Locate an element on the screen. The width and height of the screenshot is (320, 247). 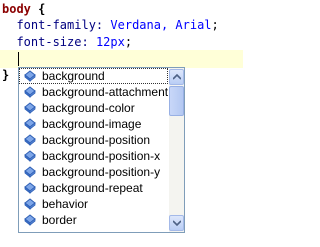
autocomplete-item: background-repeat is located at coordinates (93, 188).